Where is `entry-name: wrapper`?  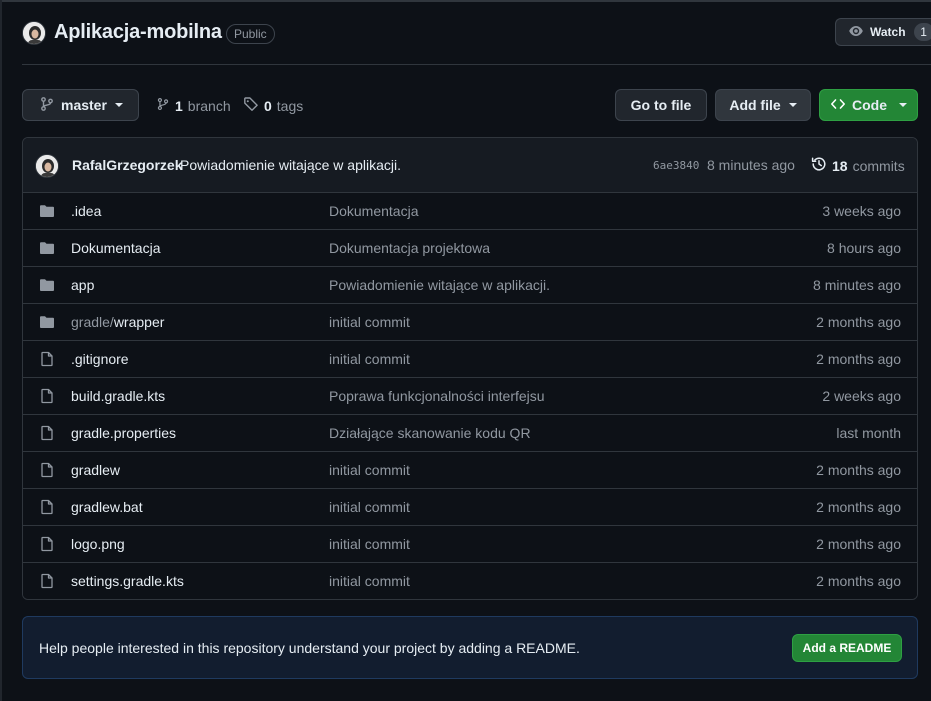 entry-name: wrapper is located at coordinates (139, 322).